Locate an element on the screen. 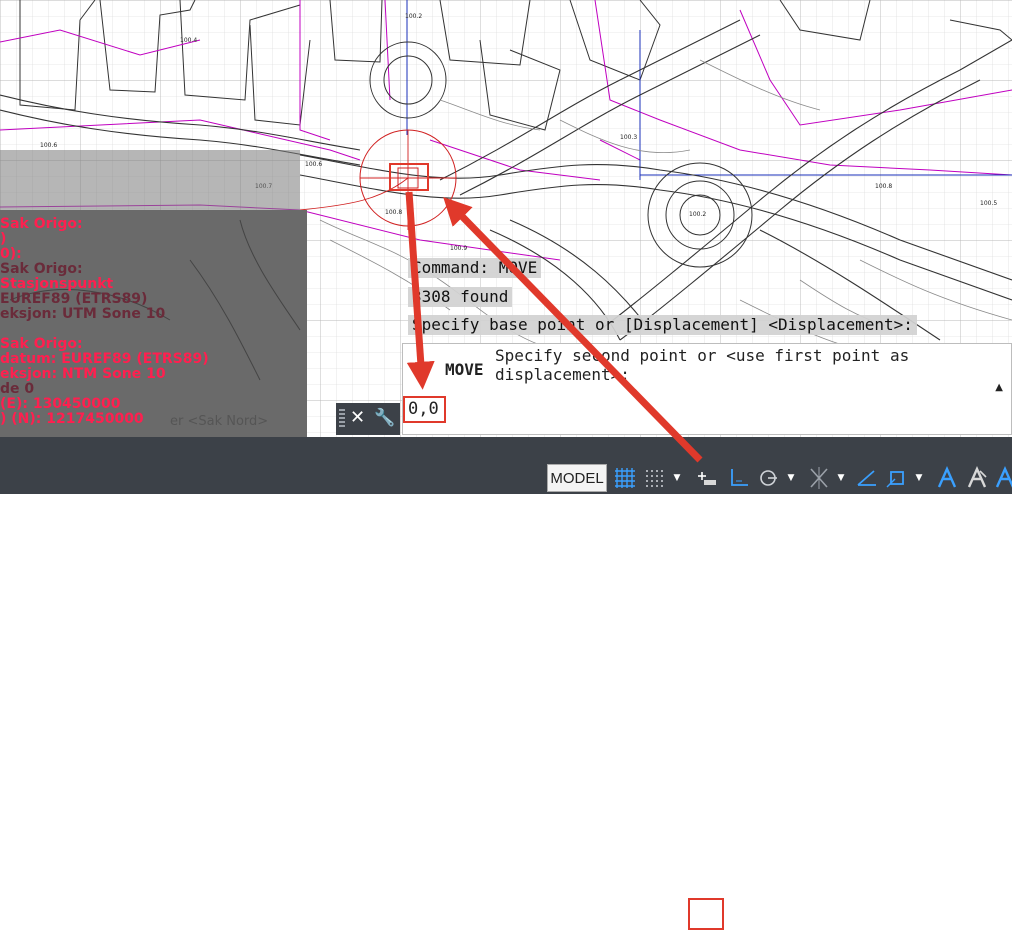  svg-text: 100.4 is located at coordinates (188, 40).